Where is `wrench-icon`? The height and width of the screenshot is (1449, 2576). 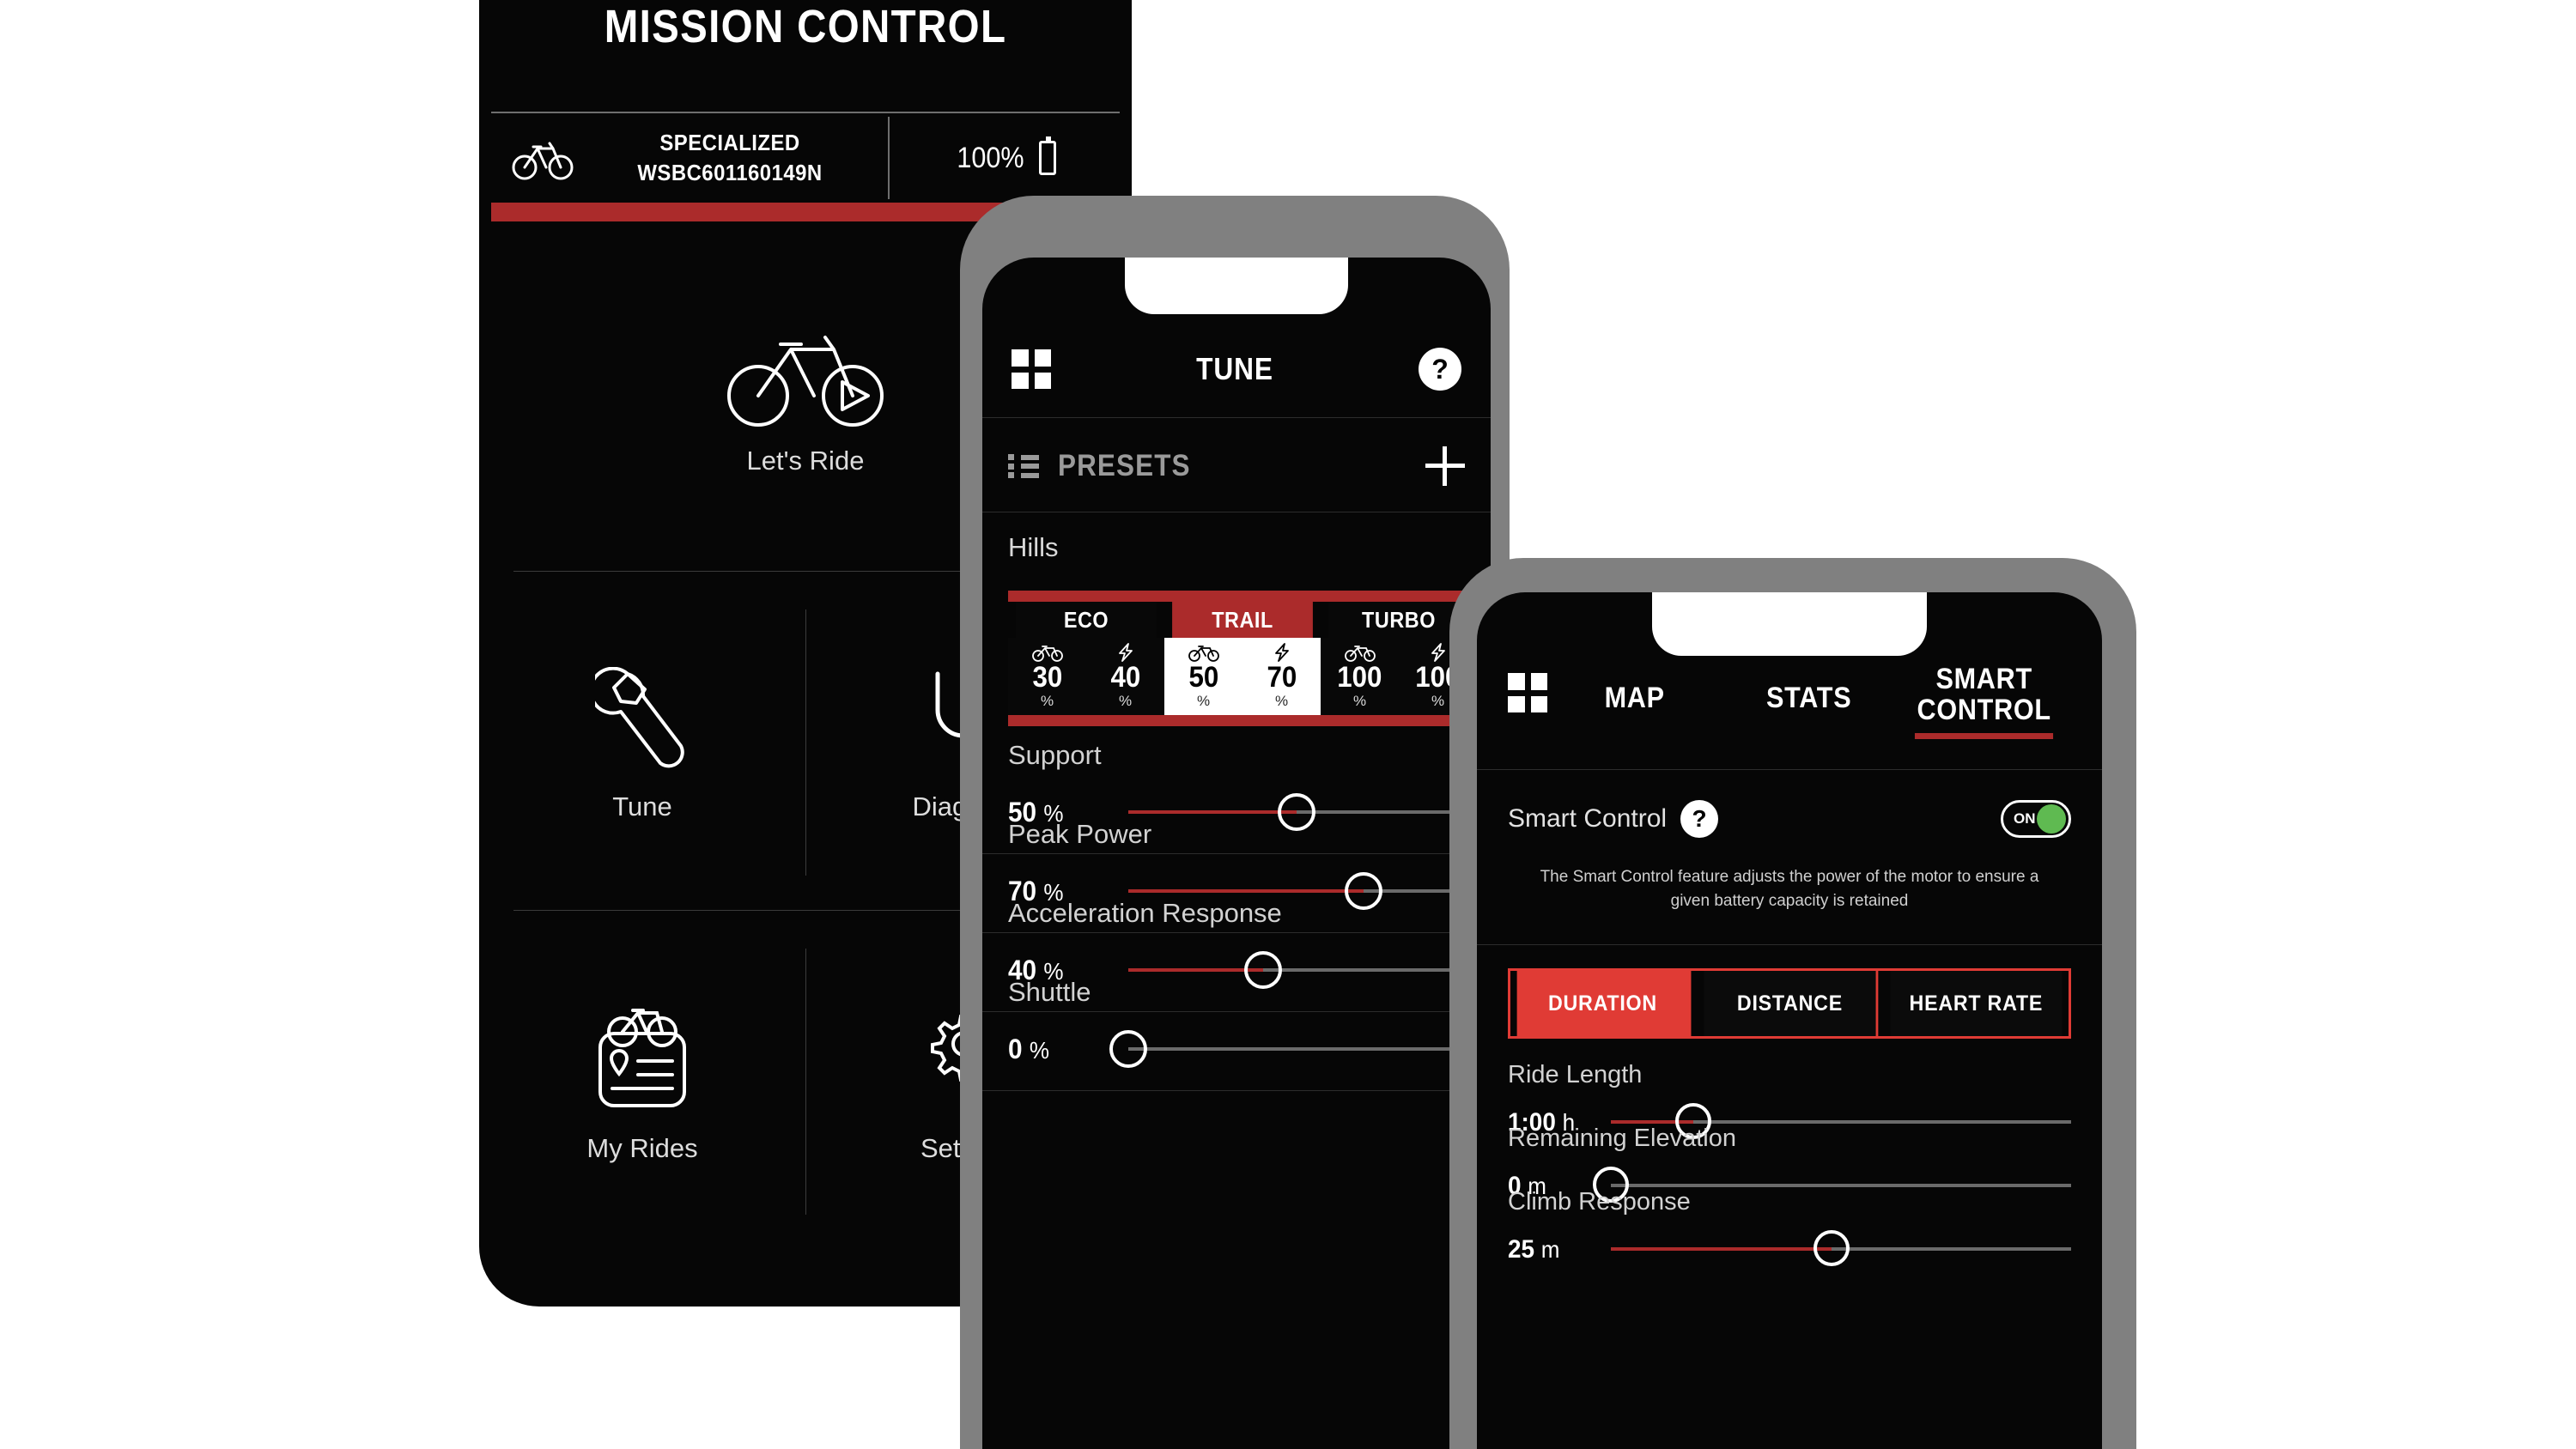
wrench-icon is located at coordinates (640, 717).